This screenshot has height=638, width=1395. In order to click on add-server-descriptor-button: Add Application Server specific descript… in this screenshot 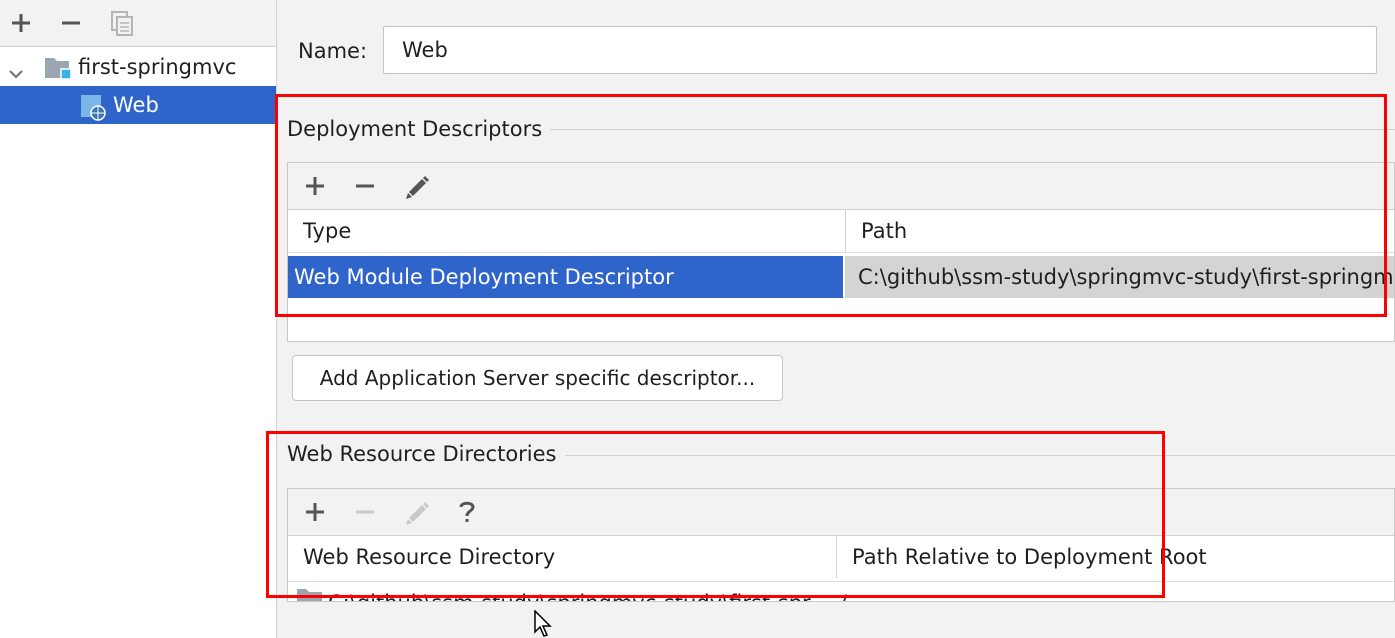, I will do `click(537, 378)`.